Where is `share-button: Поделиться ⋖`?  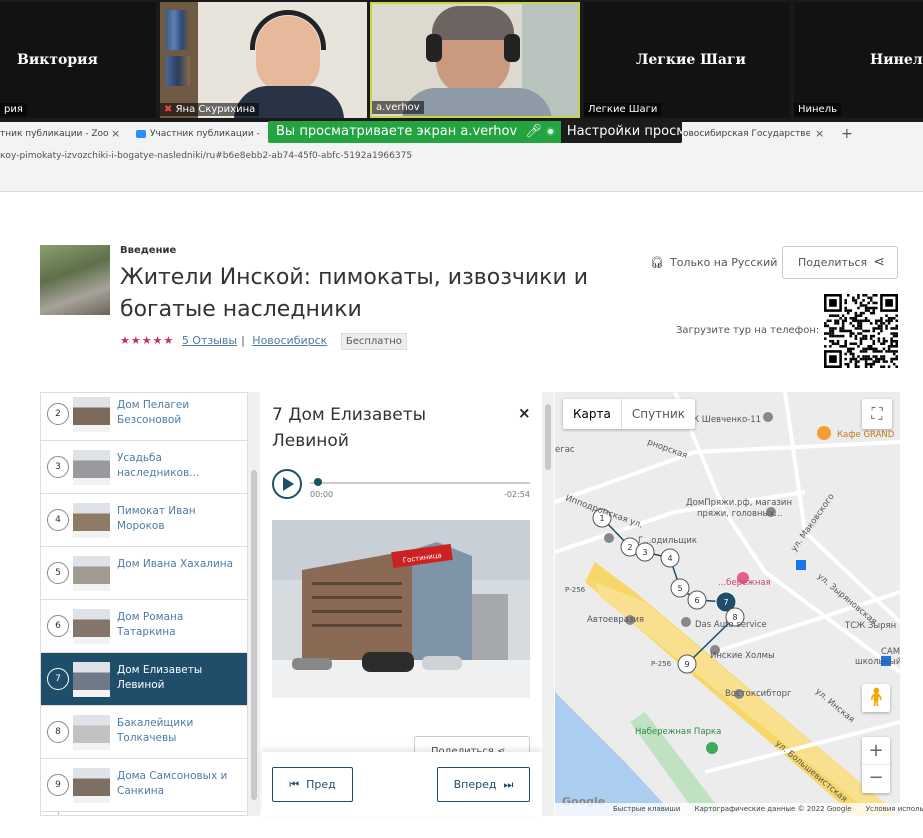
share-button: Поделиться ⋖ is located at coordinates (840, 262).